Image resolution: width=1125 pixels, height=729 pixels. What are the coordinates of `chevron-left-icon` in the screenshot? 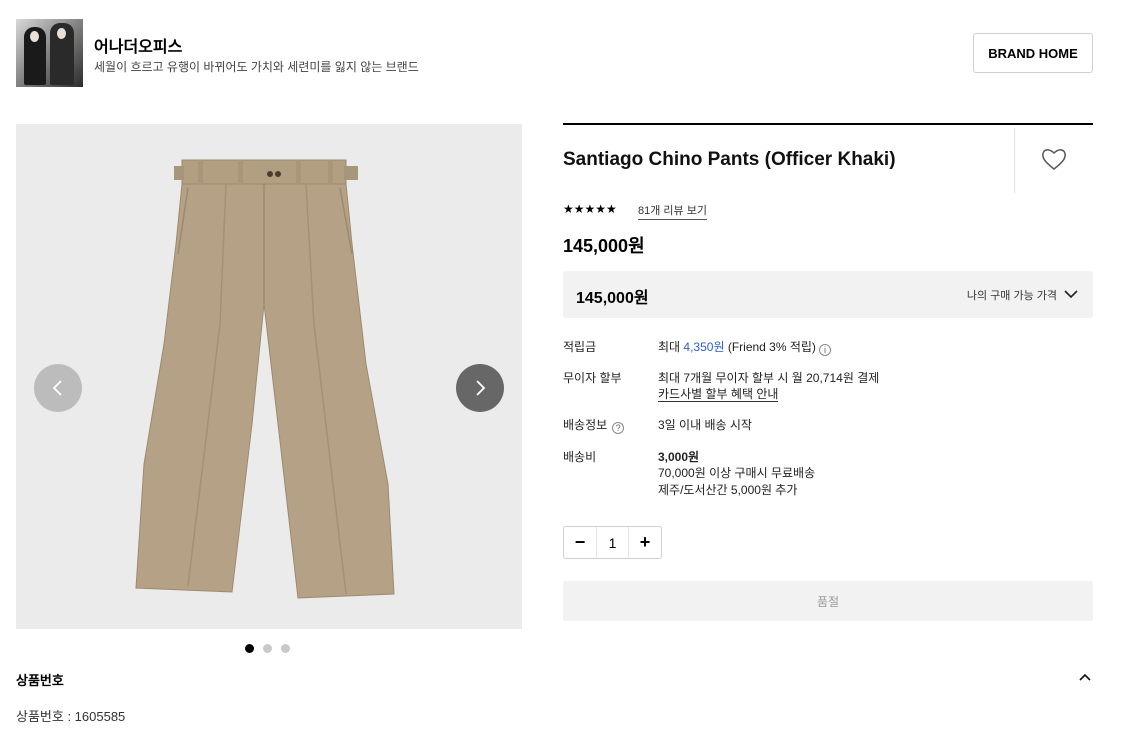 It's located at (57, 388).